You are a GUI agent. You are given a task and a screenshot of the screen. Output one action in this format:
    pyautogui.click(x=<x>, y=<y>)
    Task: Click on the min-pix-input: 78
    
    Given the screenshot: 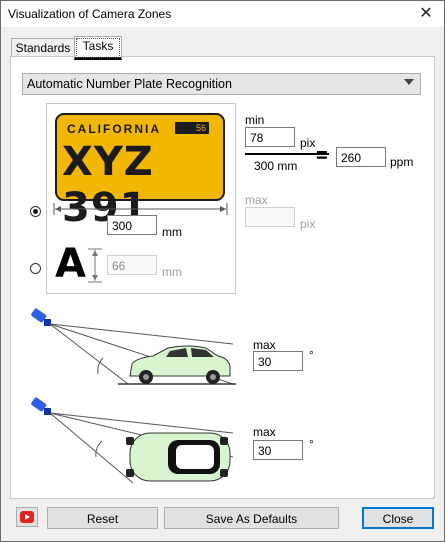 What is the action you would take?
    pyautogui.click(x=270, y=137)
    